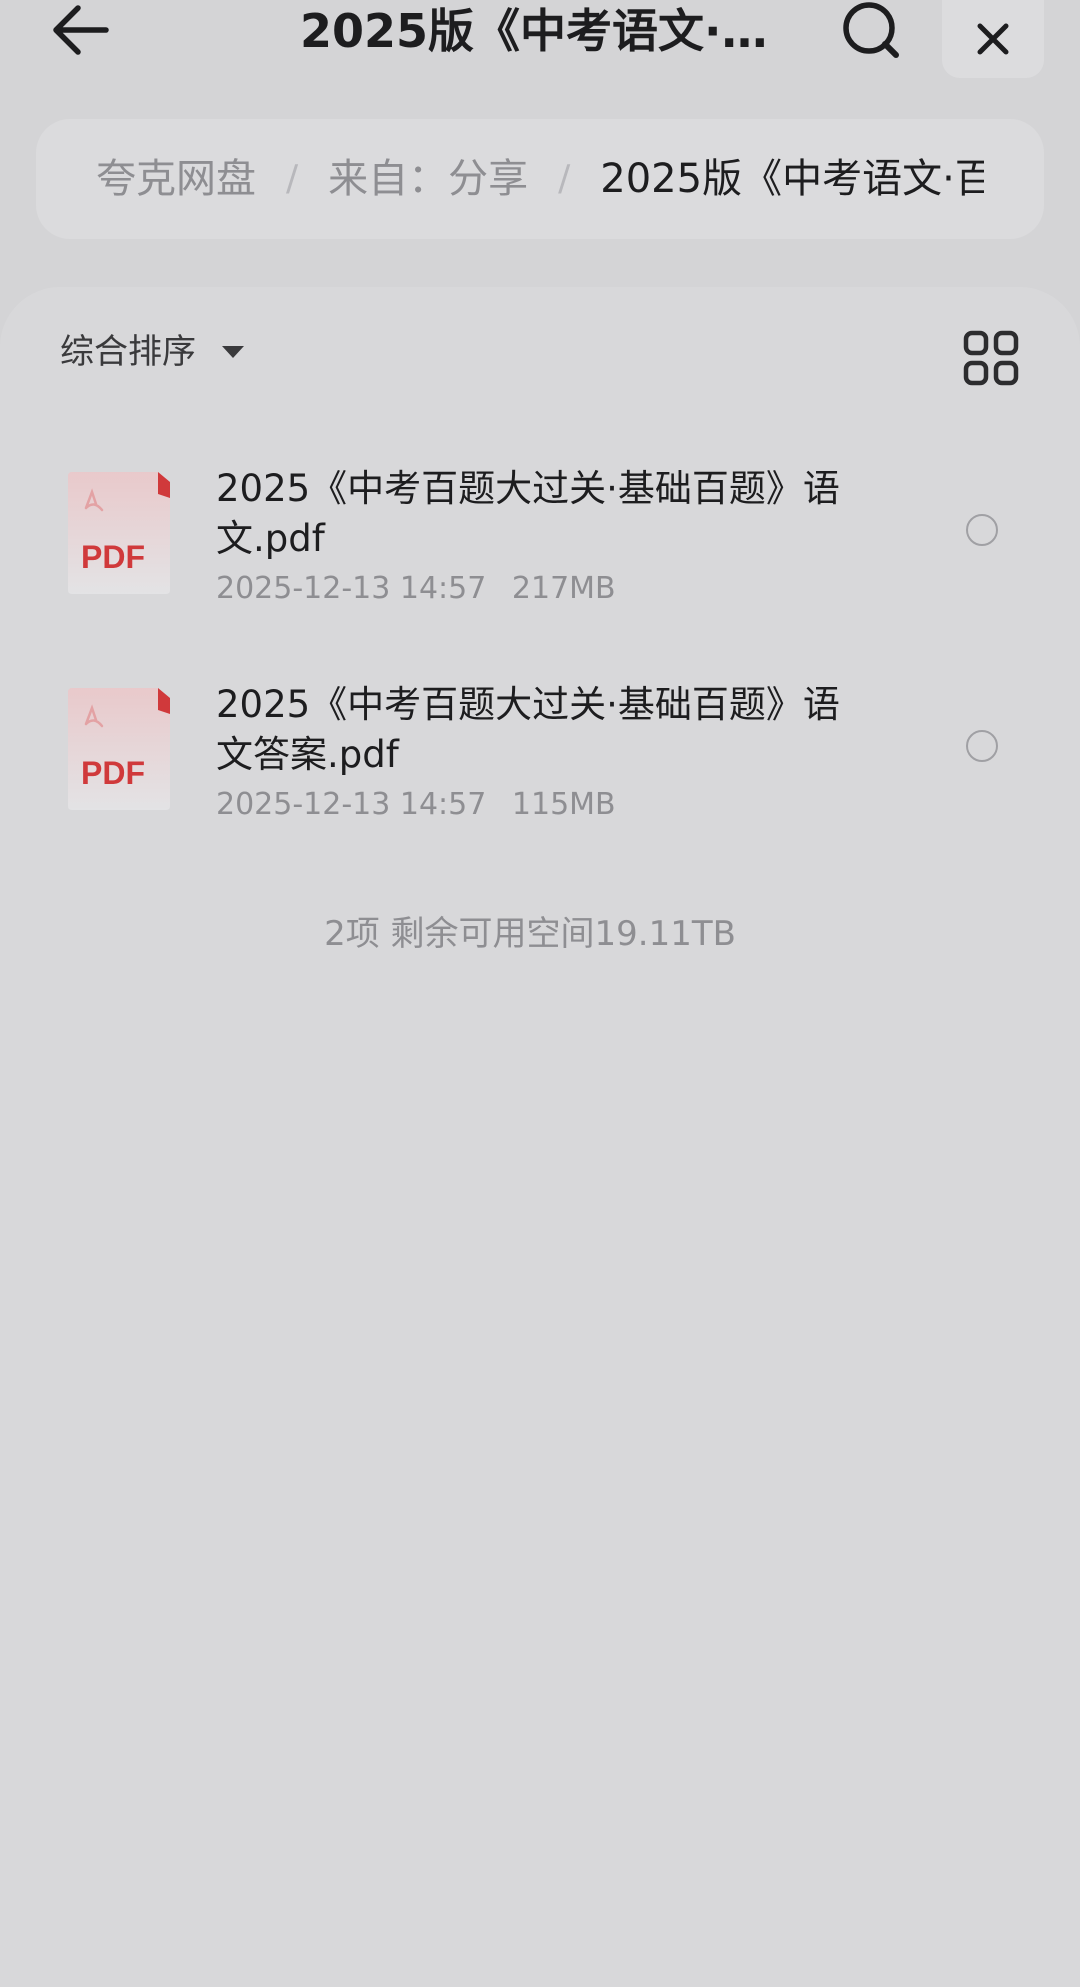 This screenshot has width=1080, height=1987. Describe the element at coordinates (176, 179) in the screenshot. I see `breadcrumb-item-root: 夸克网盘` at that location.